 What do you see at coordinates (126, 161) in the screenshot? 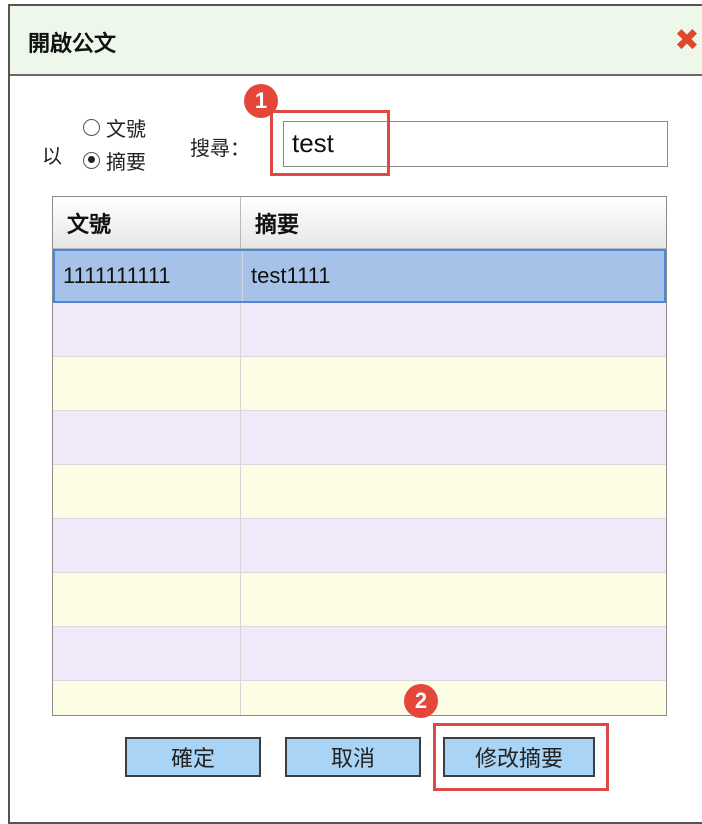
I see `radio-summary-label: 摘要` at bounding box center [126, 161].